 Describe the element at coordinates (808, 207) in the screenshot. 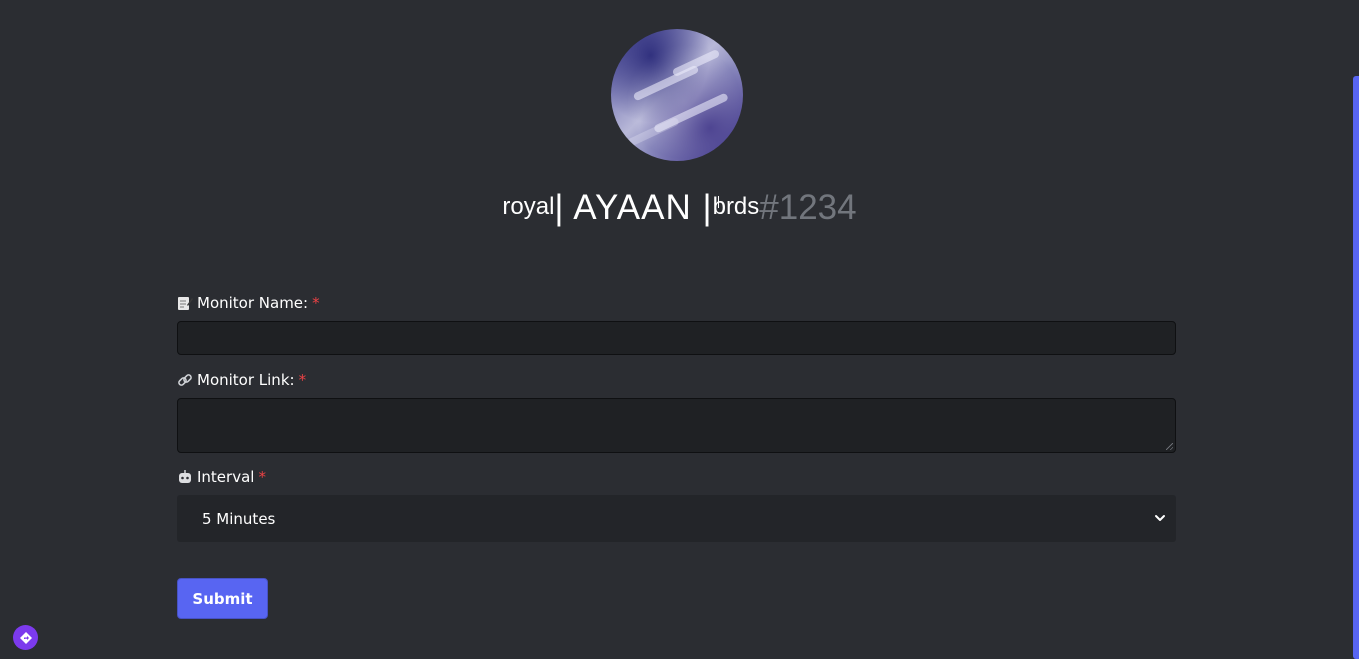

I see `discriminator: #1234` at that location.